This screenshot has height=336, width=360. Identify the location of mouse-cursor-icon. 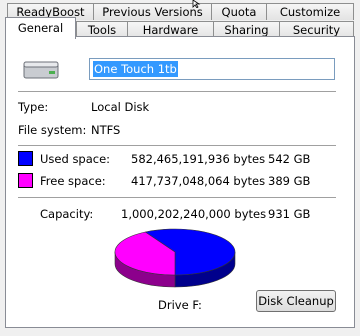
(196, 4).